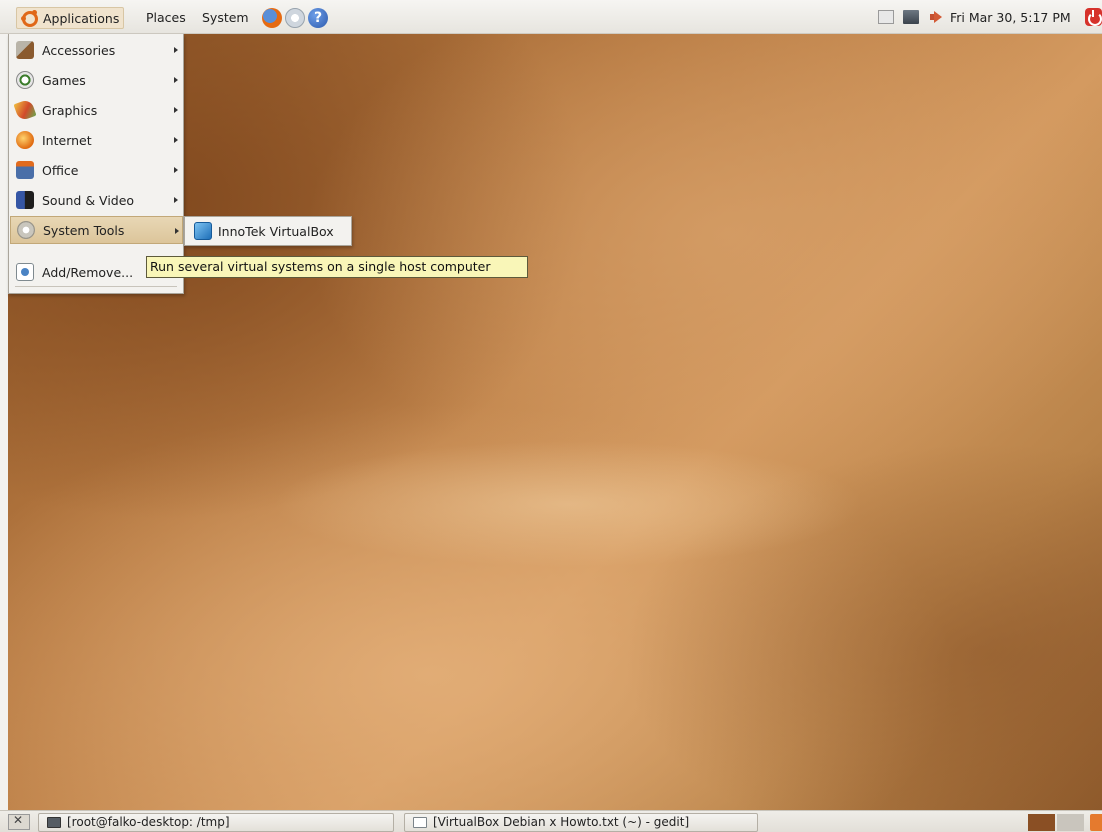  I want to click on menu-item-accessories: Accessories, so click(96, 50).